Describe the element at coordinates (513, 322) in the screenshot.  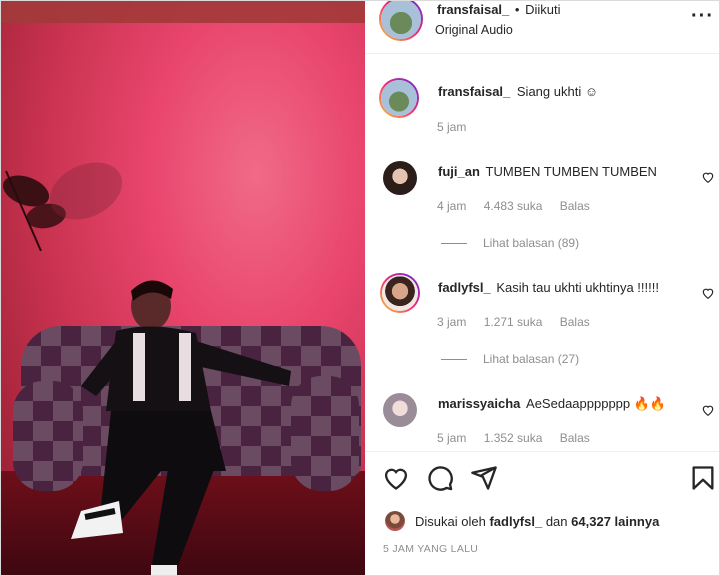
I see `comment-likes: 1.271 suka` at that location.